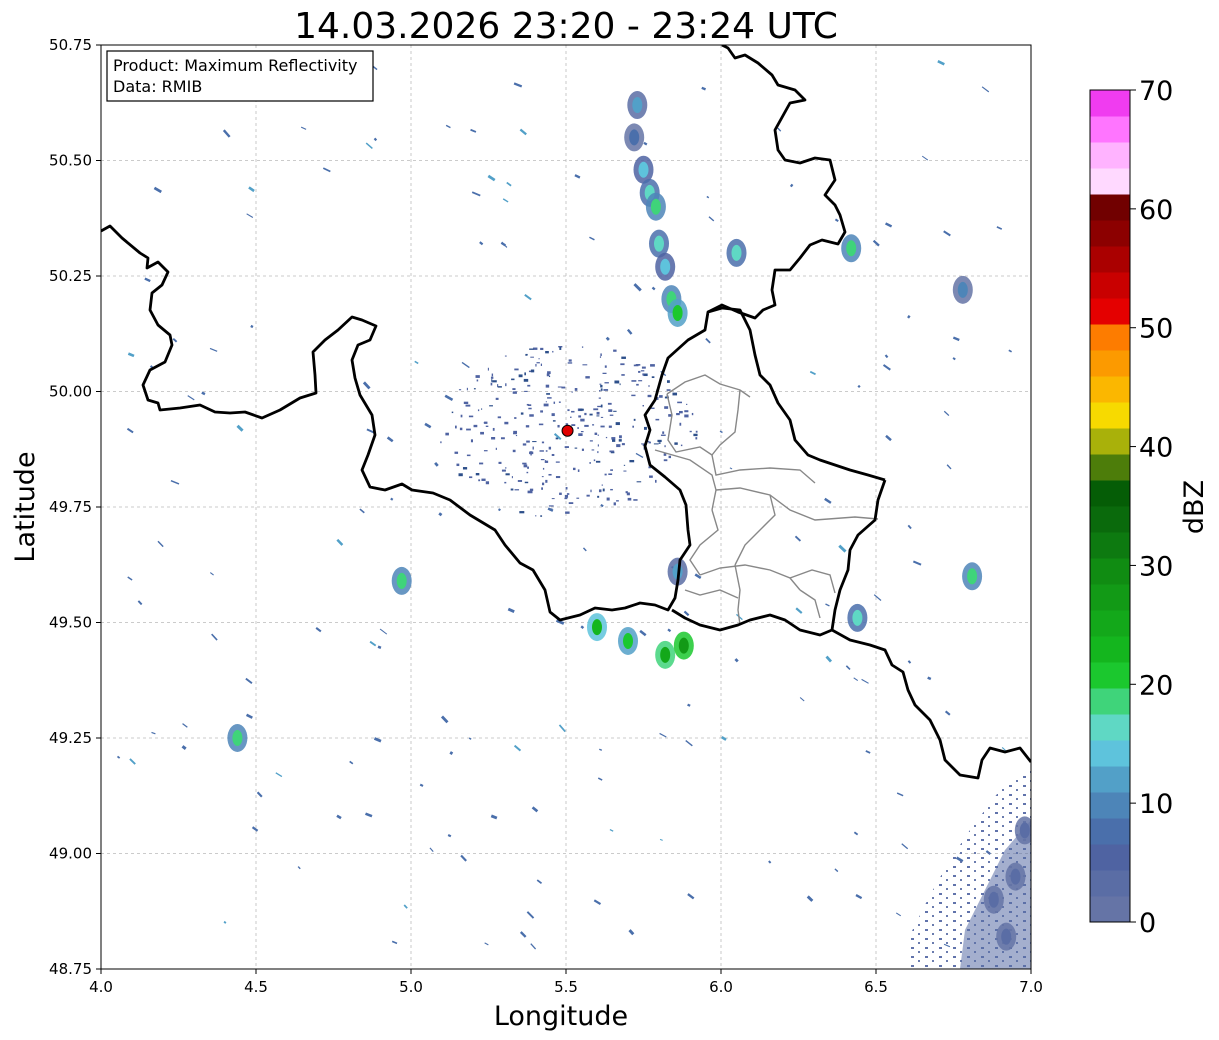  What do you see at coordinates (70, 854) in the screenshot?
I see `y-tick-label: 49.00` at bounding box center [70, 854].